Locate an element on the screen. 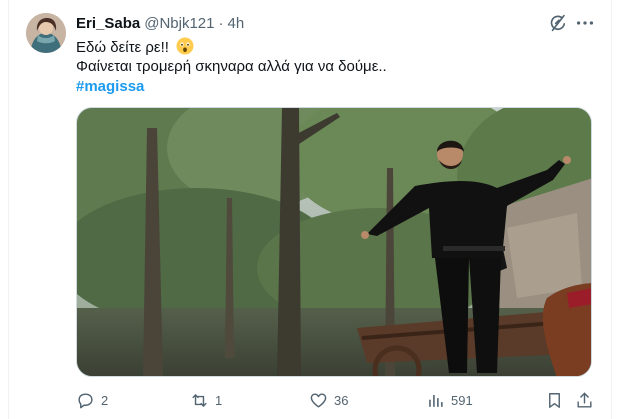  avatar is located at coordinates (46, 33).